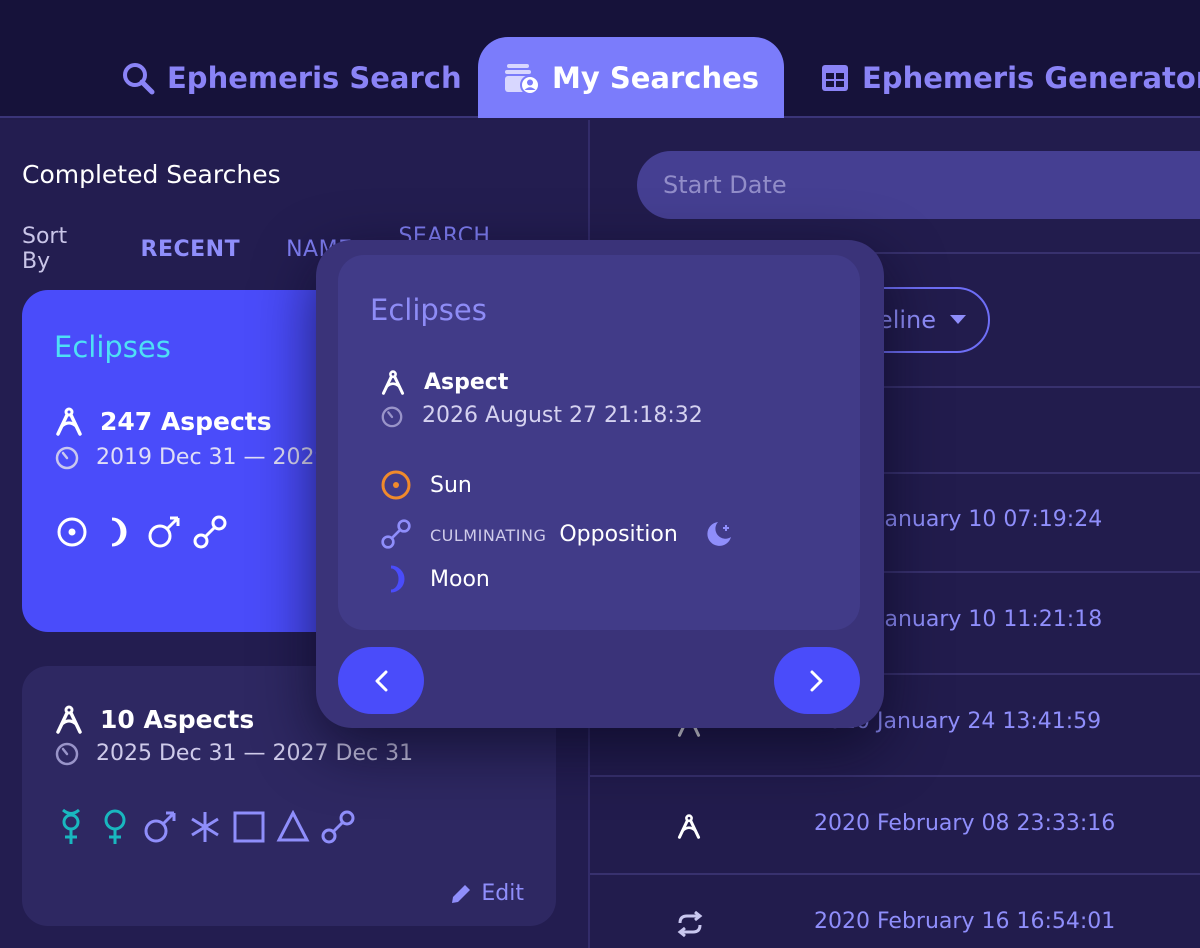 Image resolution: width=1200 pixels, height=948 pixels. What do you see at coordinates (115, 826) in the screenshot?
I see `venus-glyph-icon` at bounding box center [115, 826].